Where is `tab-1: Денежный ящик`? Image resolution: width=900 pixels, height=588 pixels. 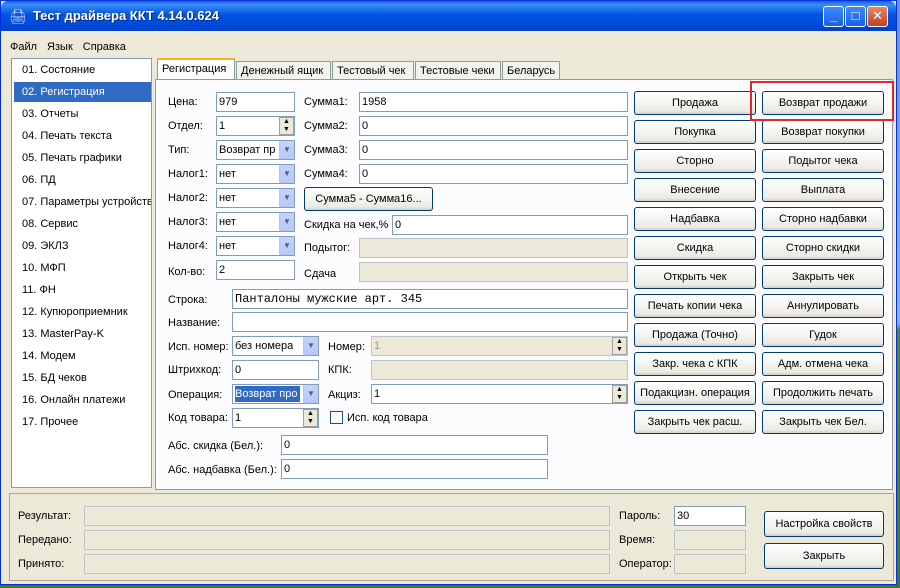
tab-1: Денежный ящик is located at coordinates (283, 70).